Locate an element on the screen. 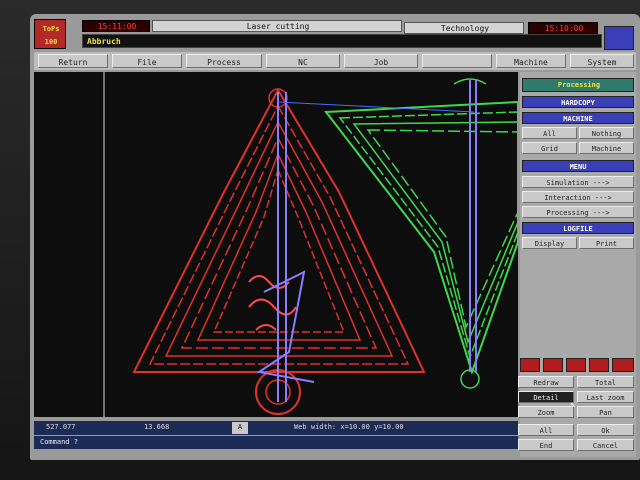 The width and height of the screenshot is (640, 480). interaction-button: Interaction ---> is located at coordinates (578, 197).